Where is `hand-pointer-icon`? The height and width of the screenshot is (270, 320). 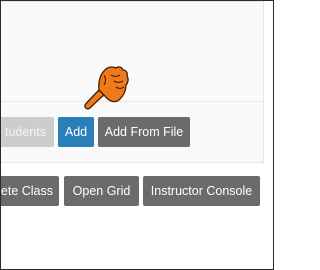
hand-pointer-icon is located at coordinates (106, 88).